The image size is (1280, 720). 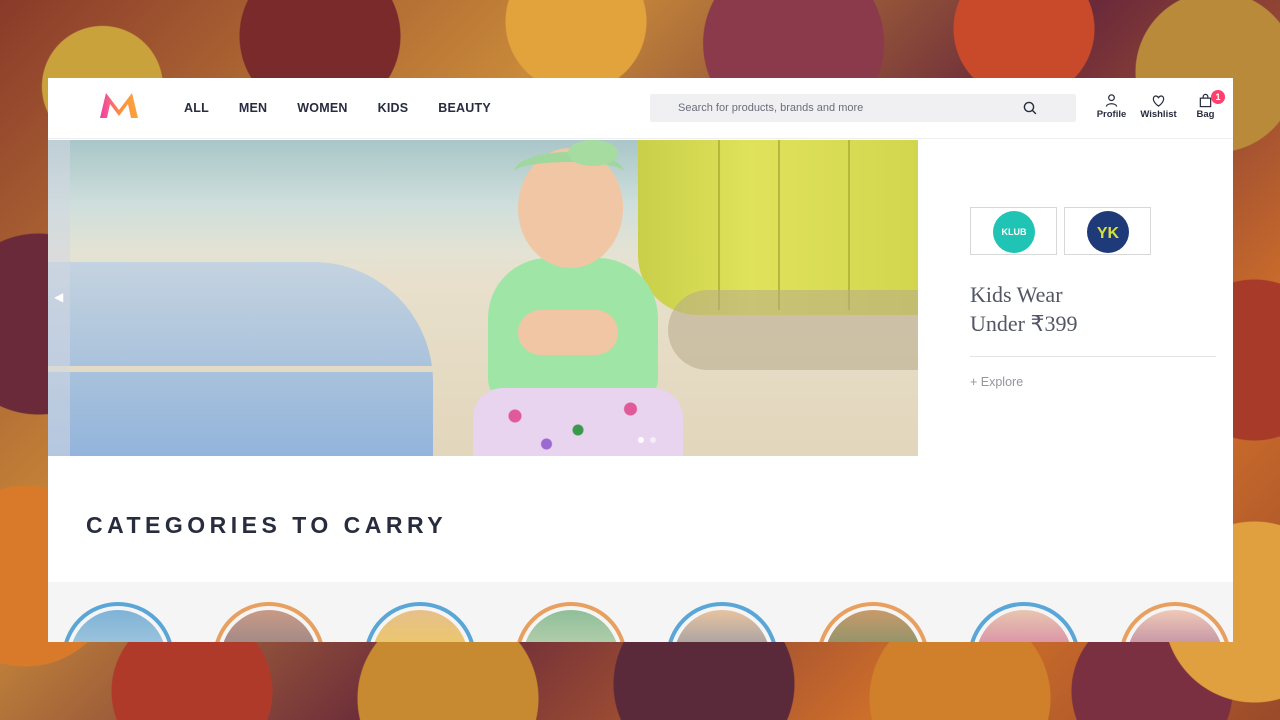 I want to click on nav-men: MEN, so click(x=253, y=108).